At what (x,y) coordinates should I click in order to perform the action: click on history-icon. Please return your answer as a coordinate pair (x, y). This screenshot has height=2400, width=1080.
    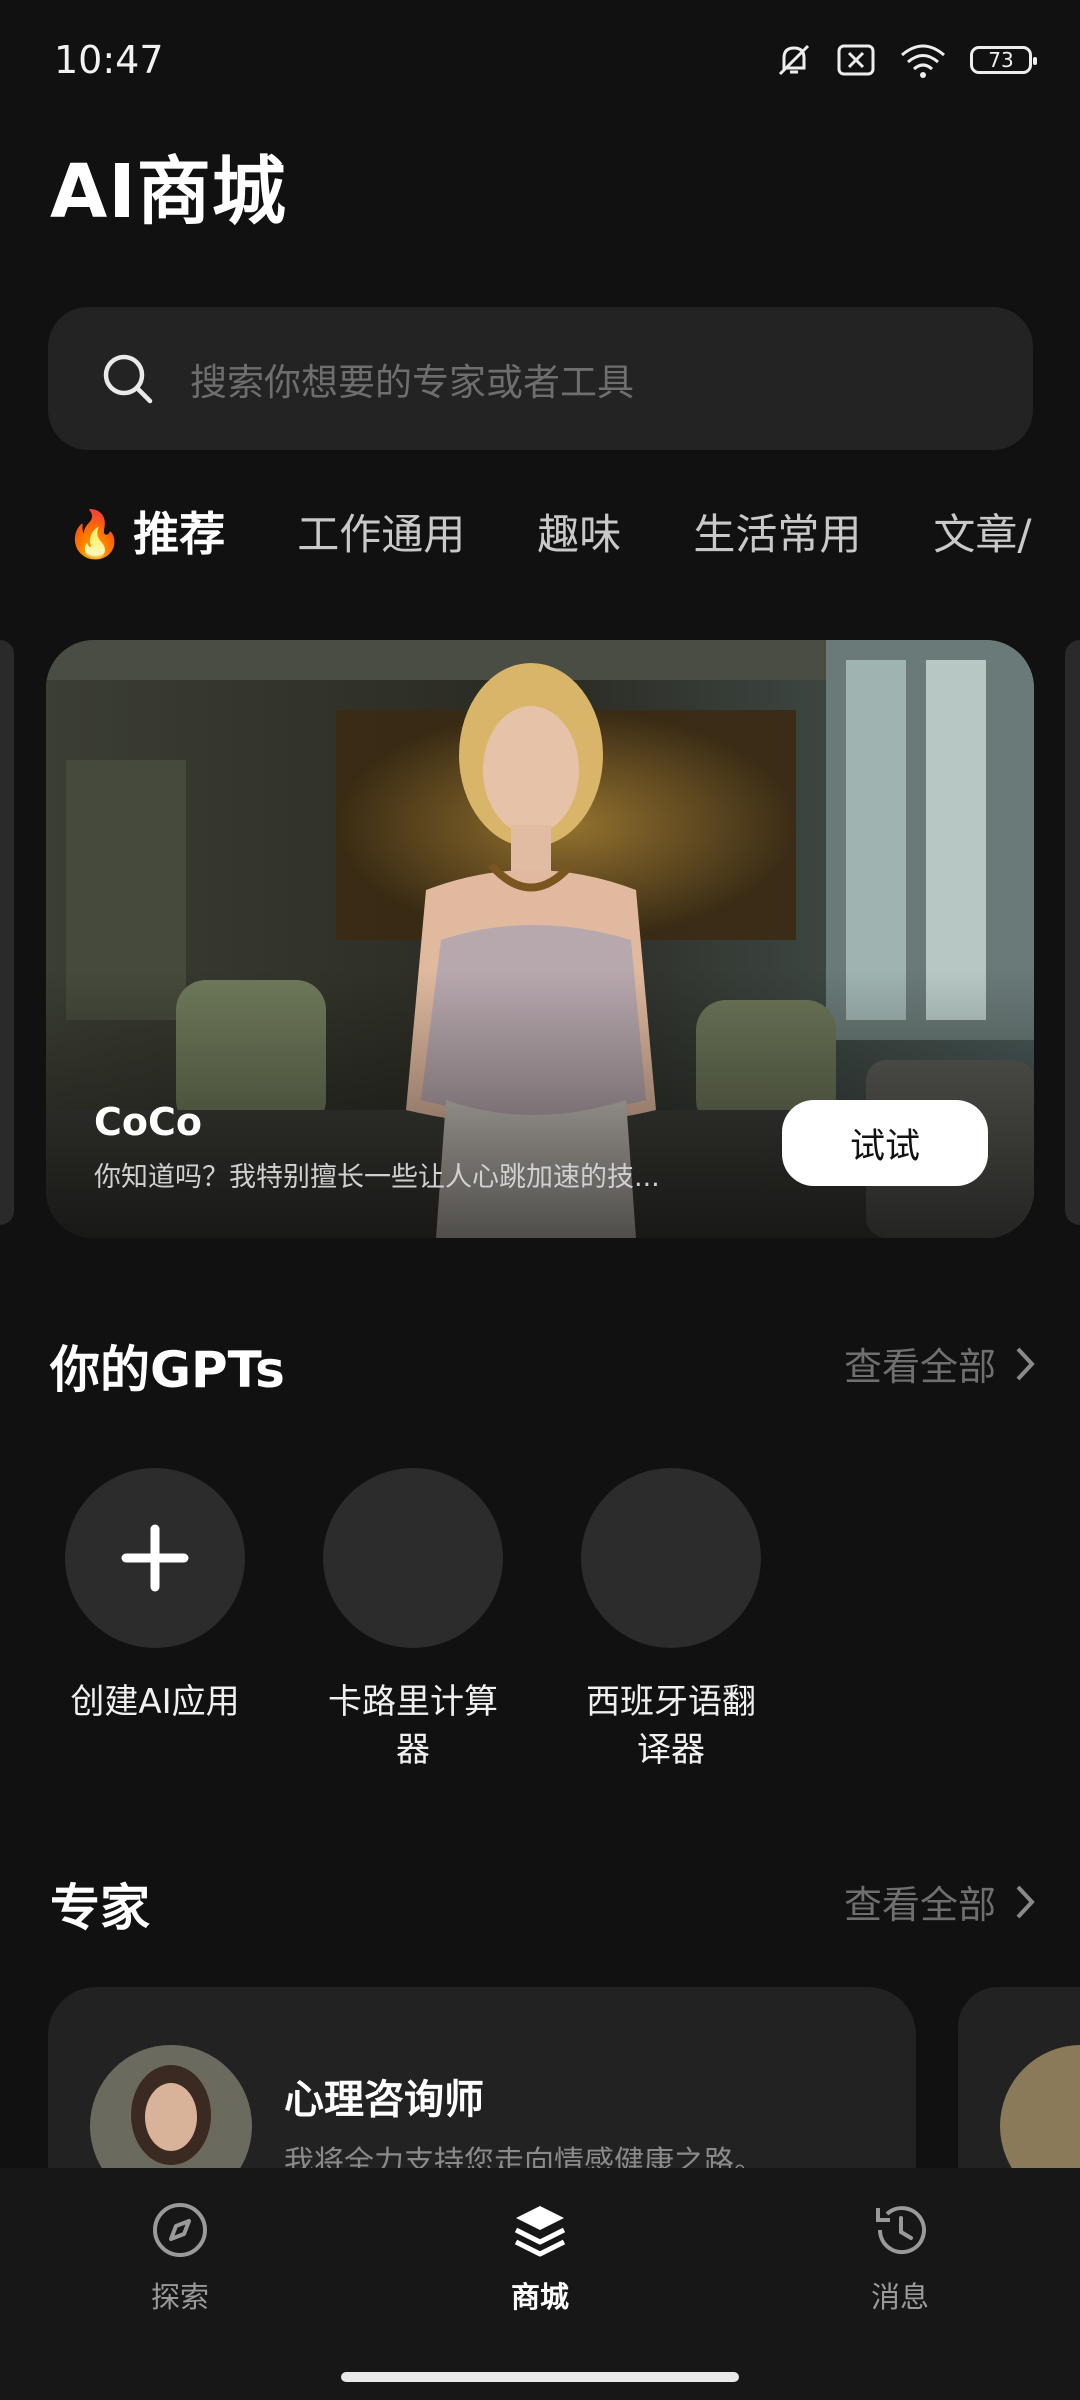
    Looking at the image, I should click on (901, 2230).